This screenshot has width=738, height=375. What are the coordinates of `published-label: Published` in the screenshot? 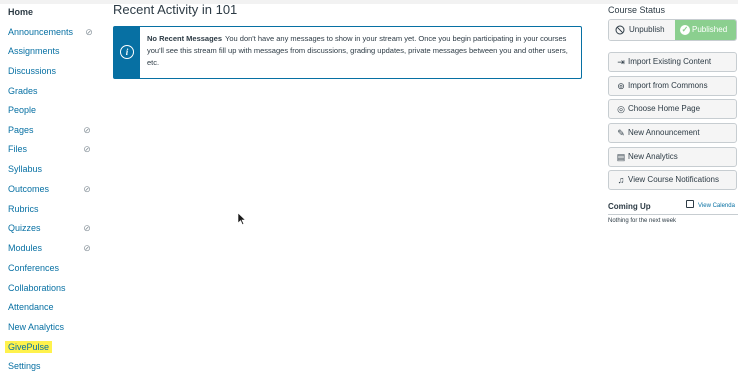 It's located at (710, 29).